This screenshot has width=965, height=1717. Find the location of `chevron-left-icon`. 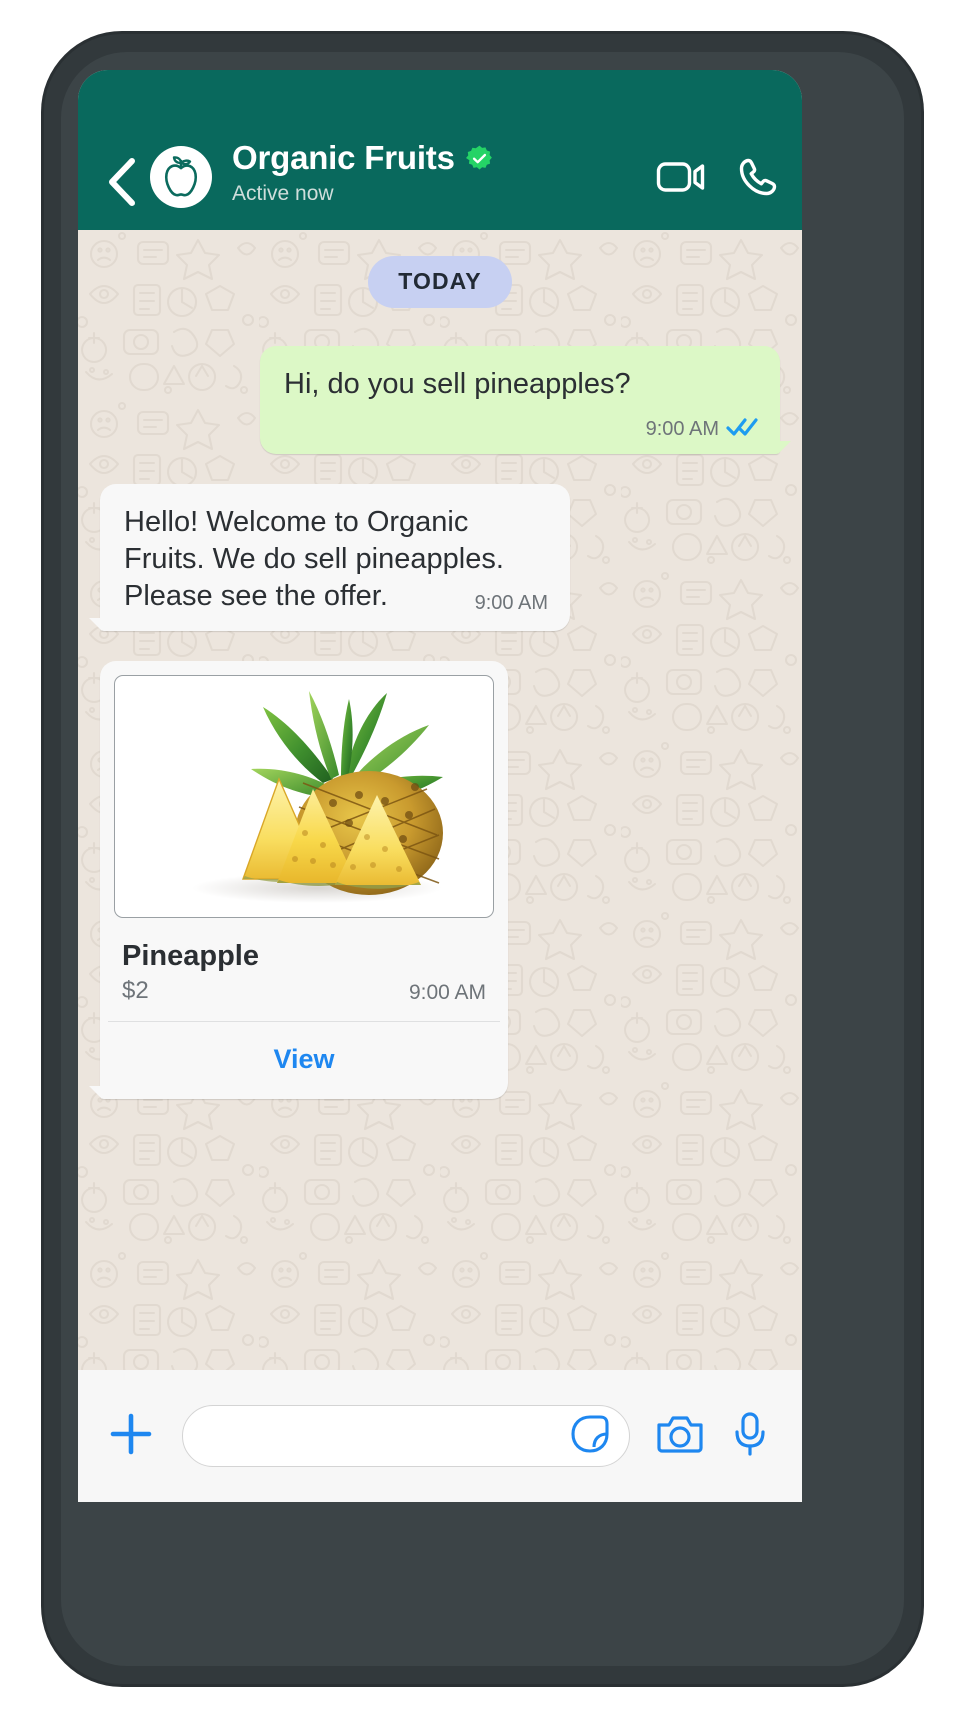

chevron-left-icon is located at coordinates (122, 182).